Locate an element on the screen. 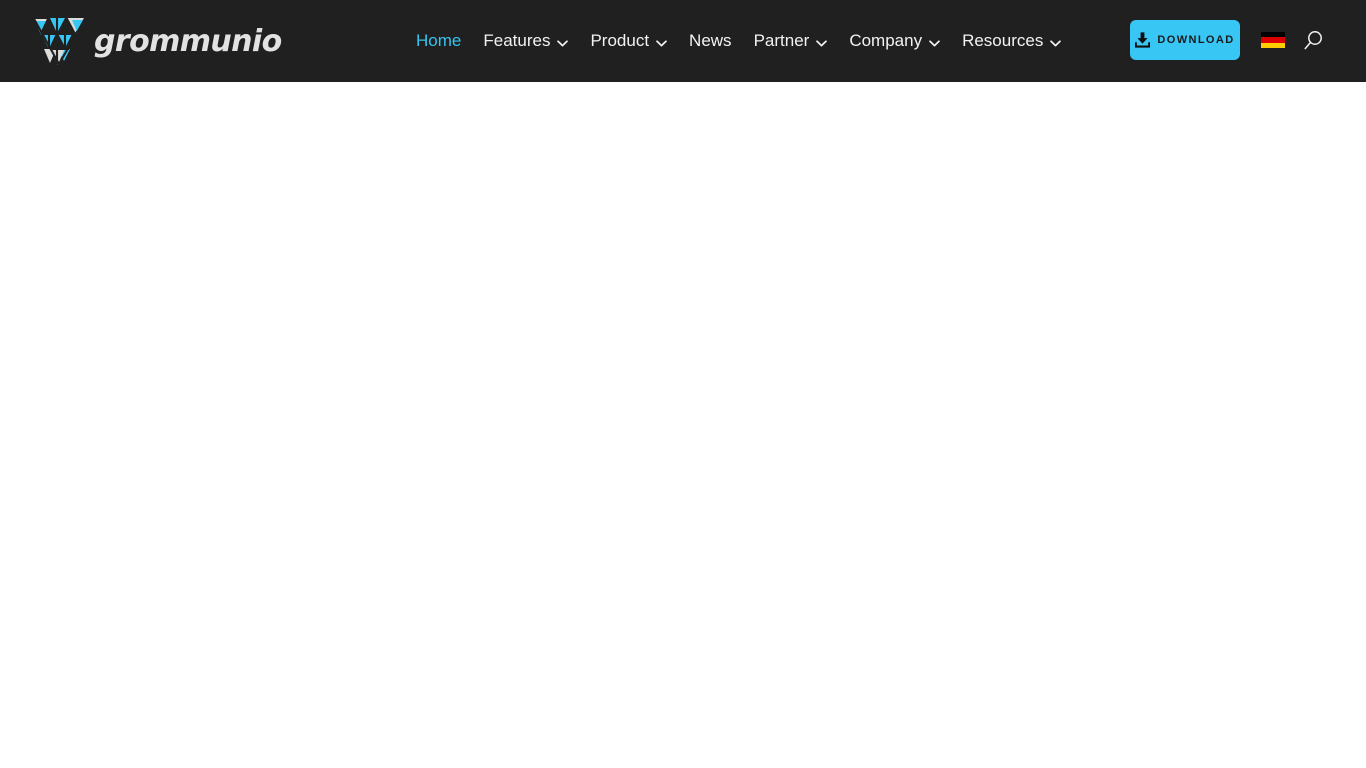 Image resolution: width=1366 pixels, height=768 pixels. nav-item-news: News is located at coordinates (710, 41).